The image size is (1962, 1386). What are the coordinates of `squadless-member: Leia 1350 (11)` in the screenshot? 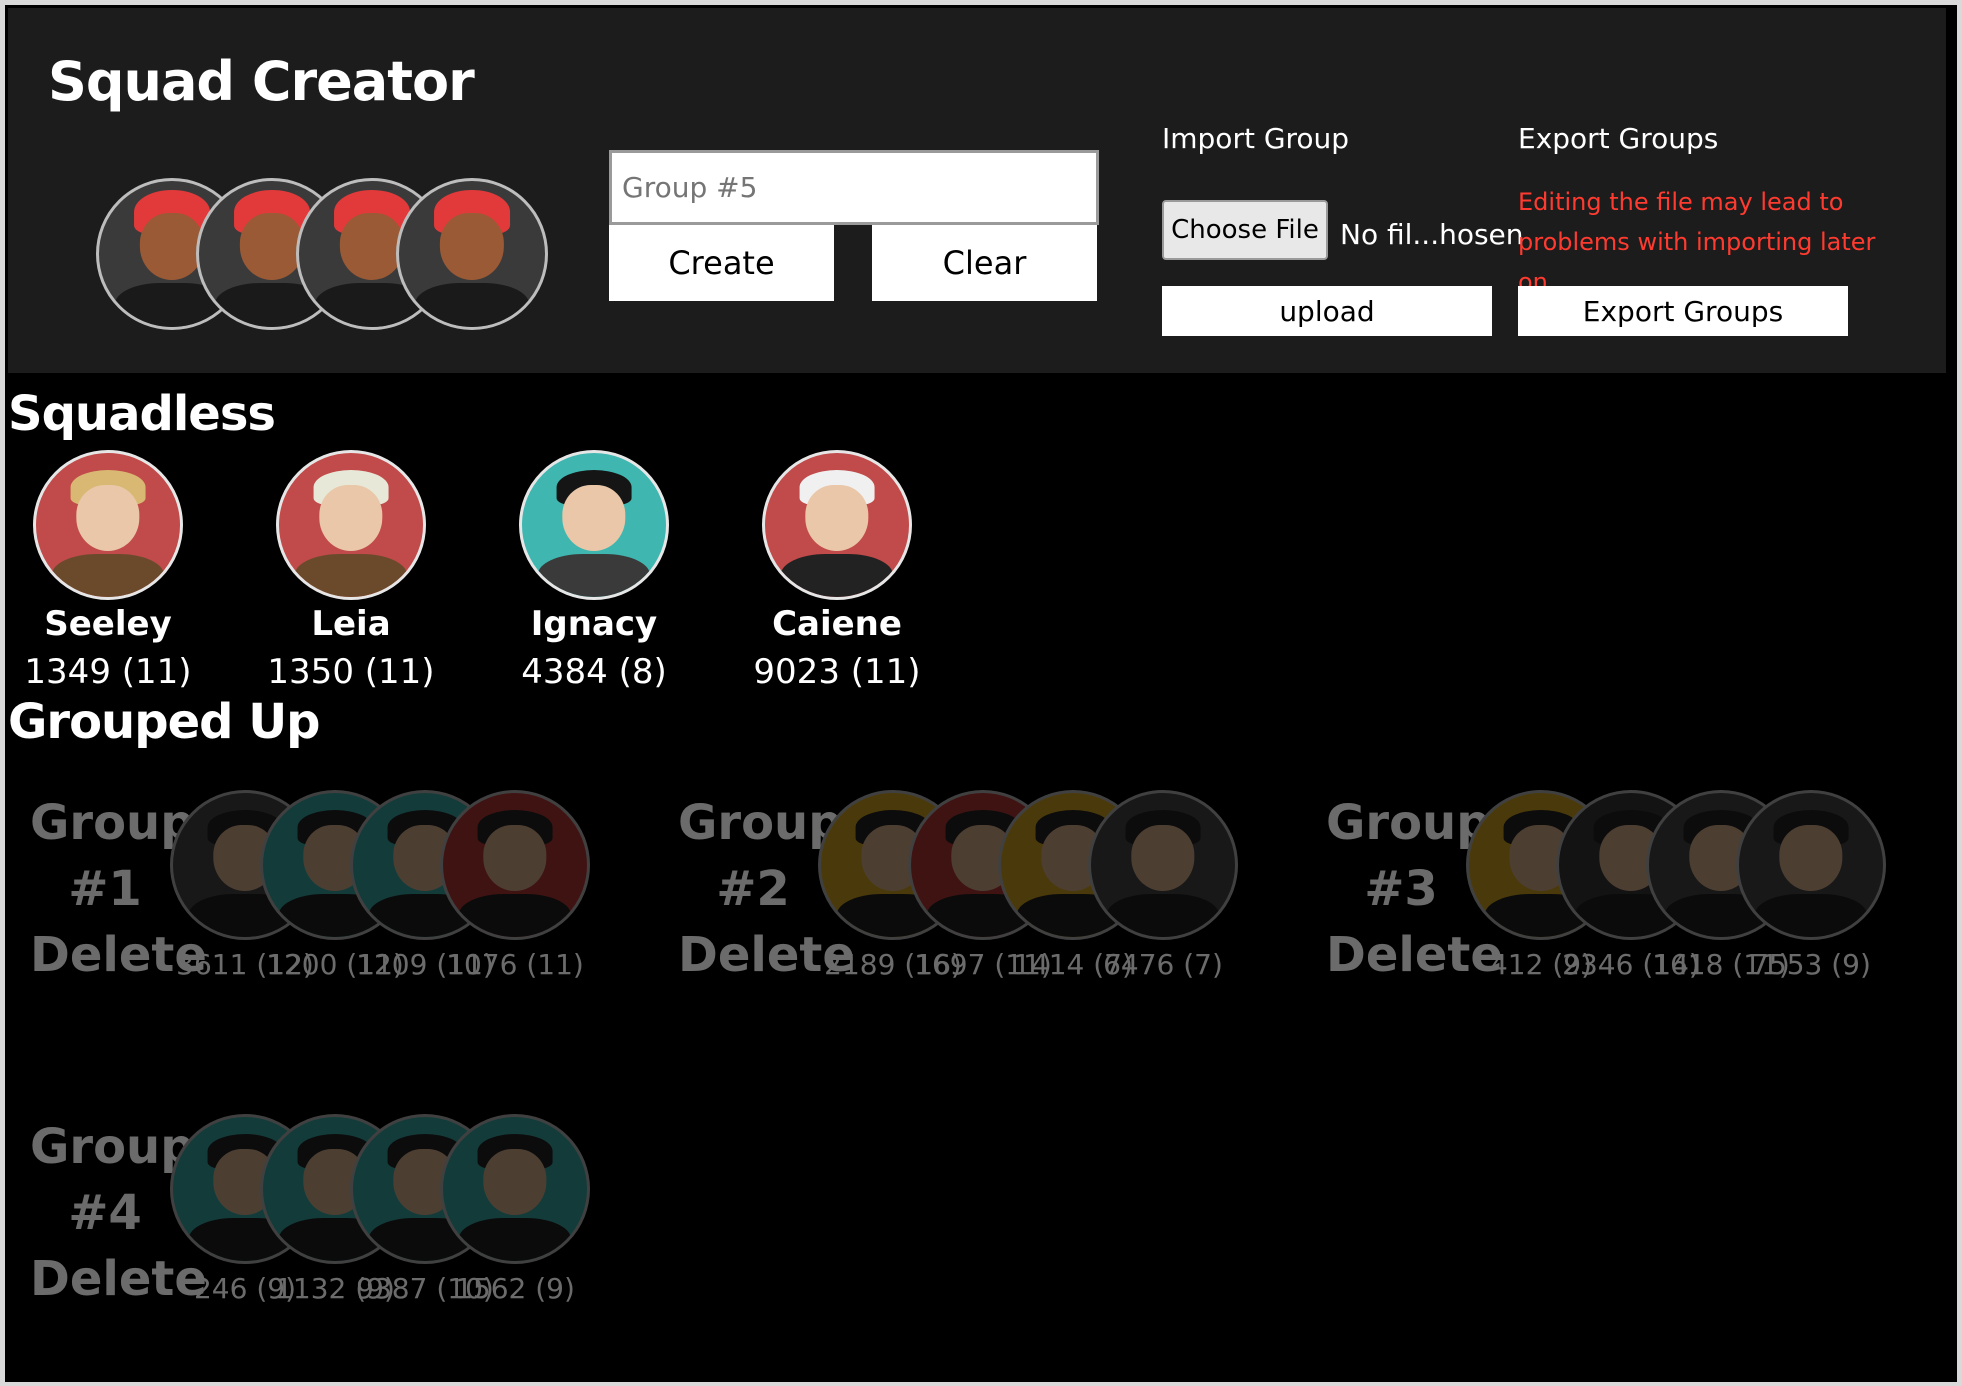 It's located at (351, 571).